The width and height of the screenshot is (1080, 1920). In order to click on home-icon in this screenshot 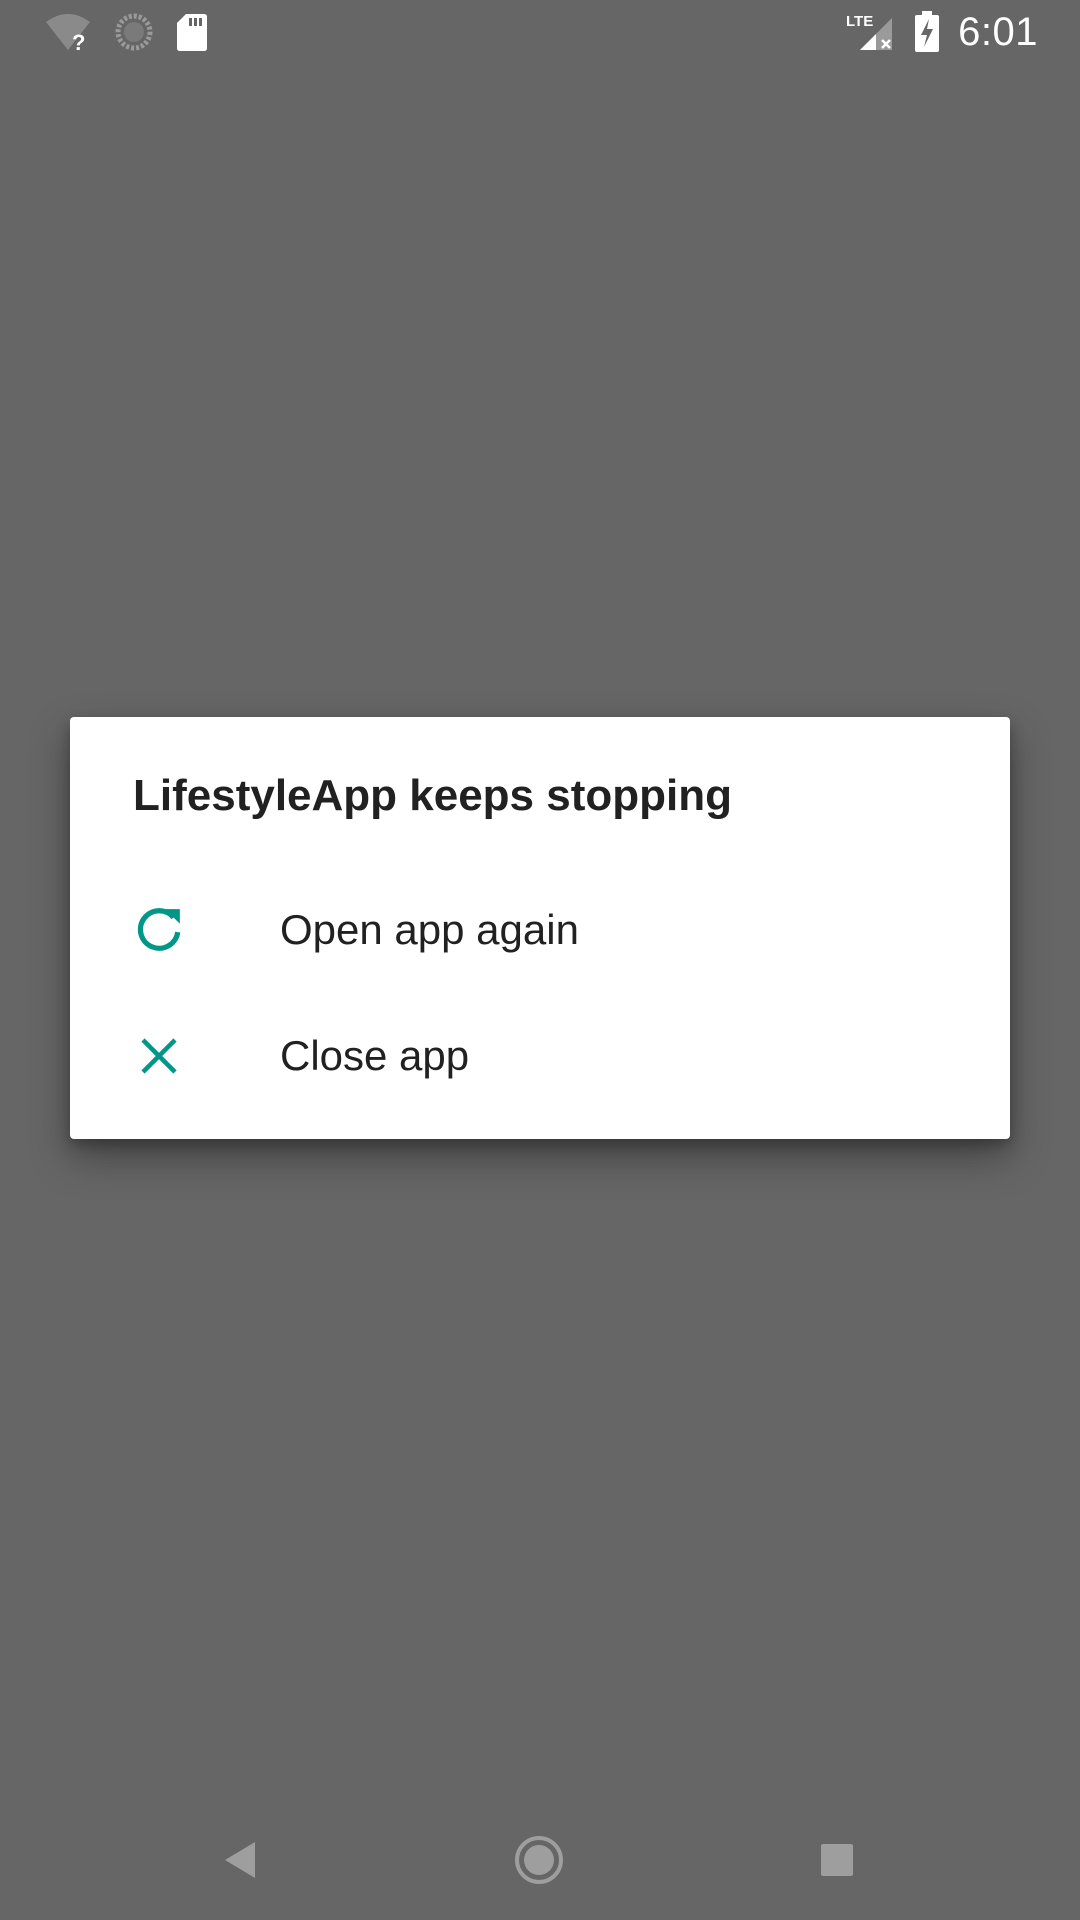, I will do `click(539, 1860)`.